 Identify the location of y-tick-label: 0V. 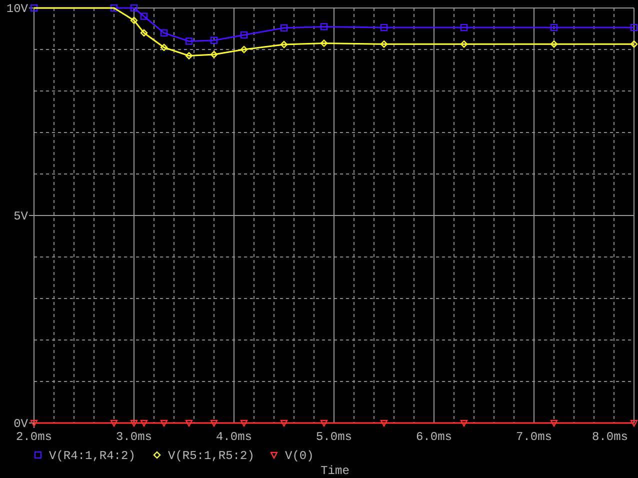
(21, 424).